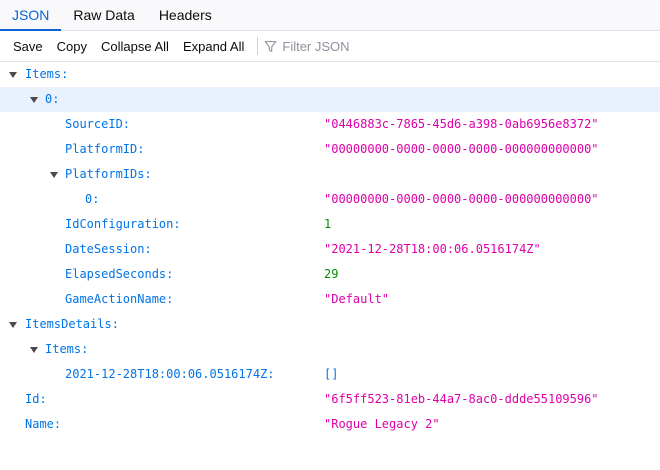  I want to click on collapse-all-button: Collapse All, so click(135, 46).